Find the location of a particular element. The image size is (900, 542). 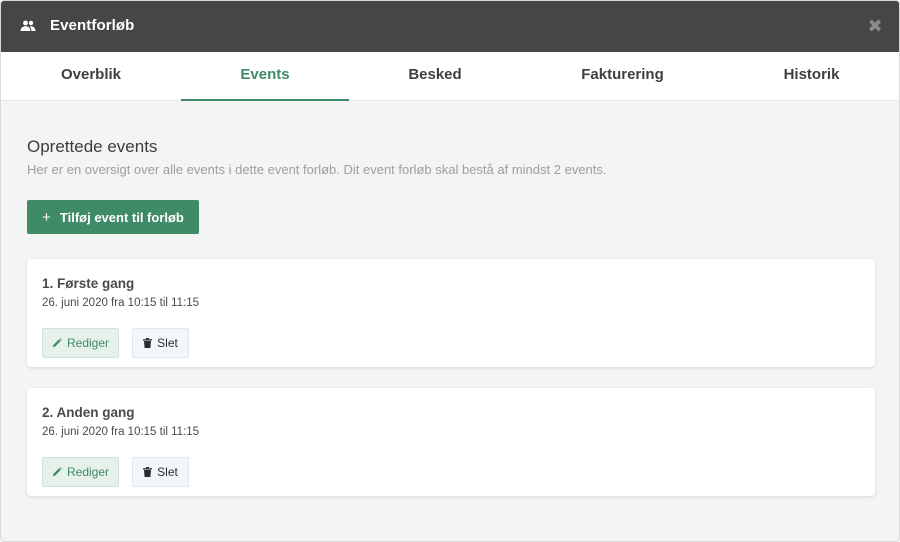

people-icon is located at coordinates (28, 25).